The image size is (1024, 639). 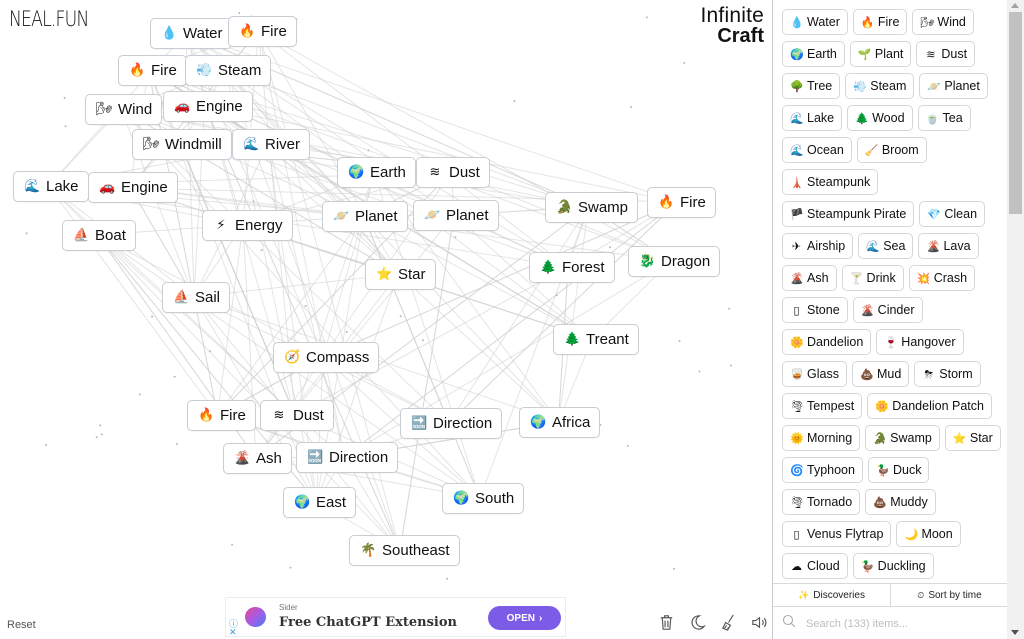 I want to click on canvas-element-dust-2: ≋ Dust, so click(x=297, y=415).